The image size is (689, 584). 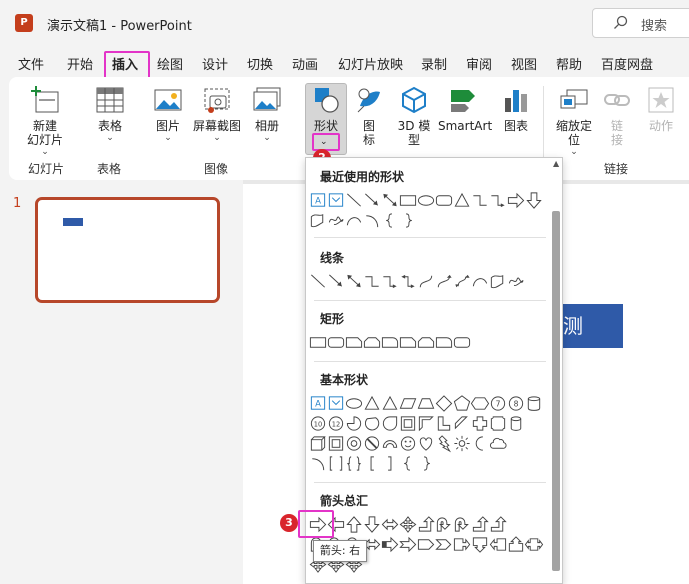 What do you see at coordinates (426, 544) in the screenshot?
I see `pentarrow-shape-icon` at bounding box center [426, 544].